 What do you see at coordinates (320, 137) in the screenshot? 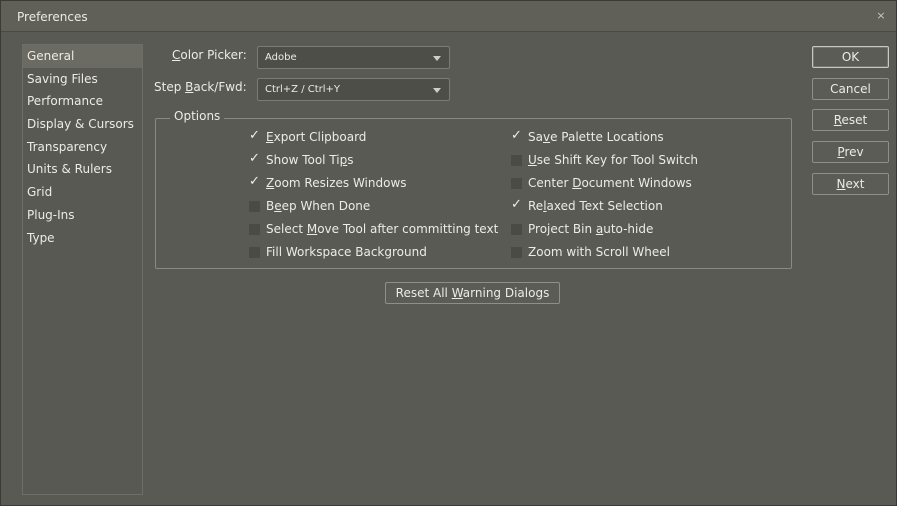
I see `option-label-post: xport Clipboard` at bounding box center [320, 137].